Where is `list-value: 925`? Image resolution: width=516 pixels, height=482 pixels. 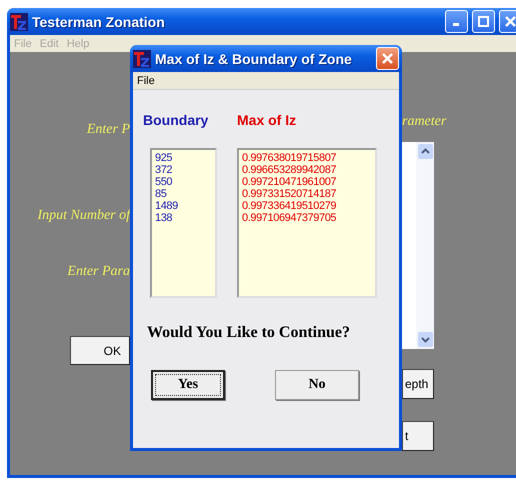 list-value: 925 is located at coordinates (164, 158).